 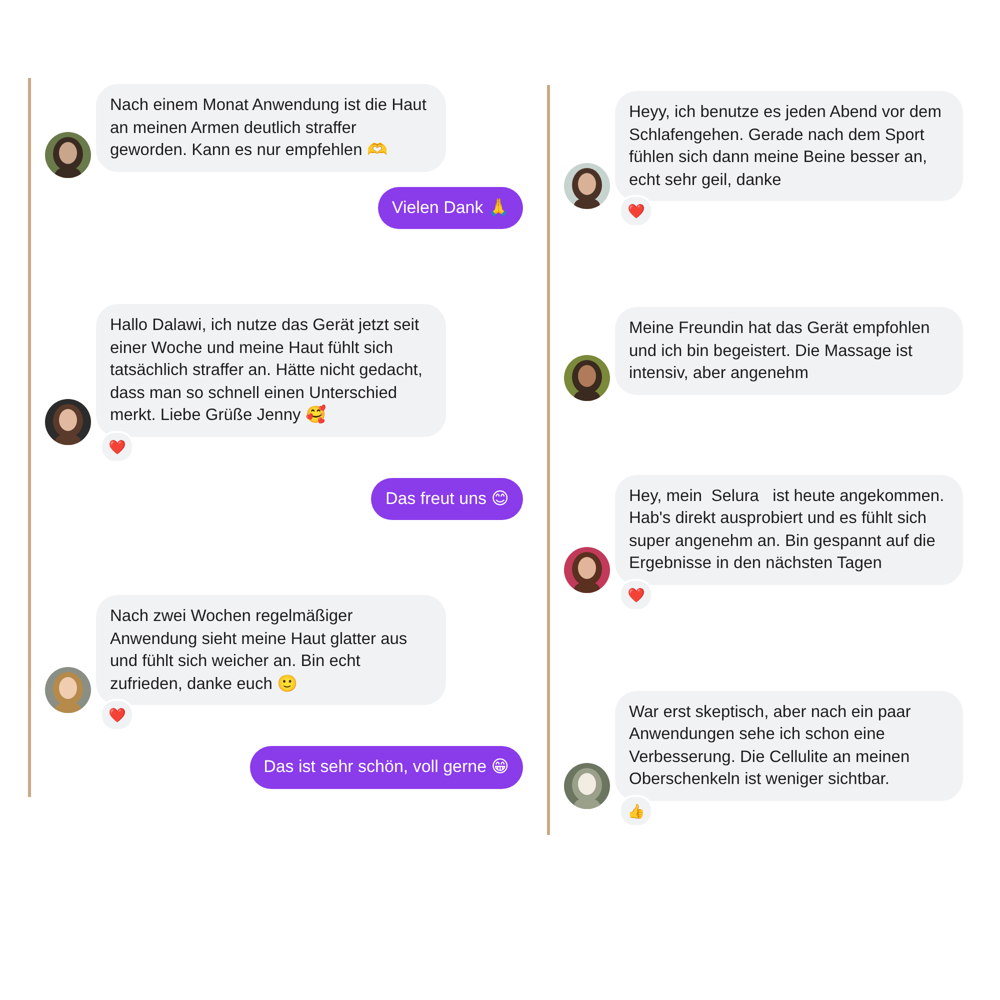 What do you see at coordinates (789, 745) in the screenshot?
I see `message-bubble: War erst skeptisch, aber nach ein paar Anwendungen sehe ich schon eine Verbesserung. Die Cellulite an meinen Oberschenkeln ist weniger sichtbar.` at bounding box center [789, 745].